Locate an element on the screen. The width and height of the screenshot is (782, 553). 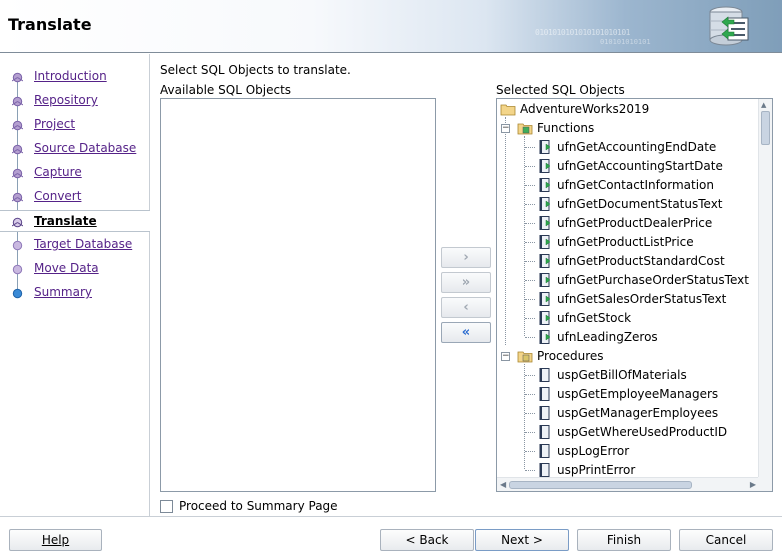
help-button-label: Help is located at coordinates (55, 540).